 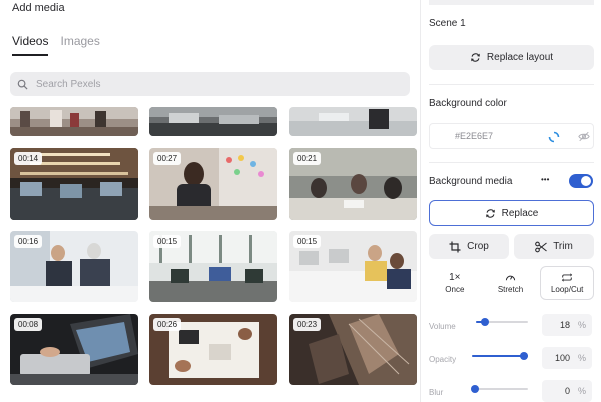 What do you see at coordinates (468, 103) in the screenshot?
I see `background-color-label: Background color` at bounding box center [468, 103].